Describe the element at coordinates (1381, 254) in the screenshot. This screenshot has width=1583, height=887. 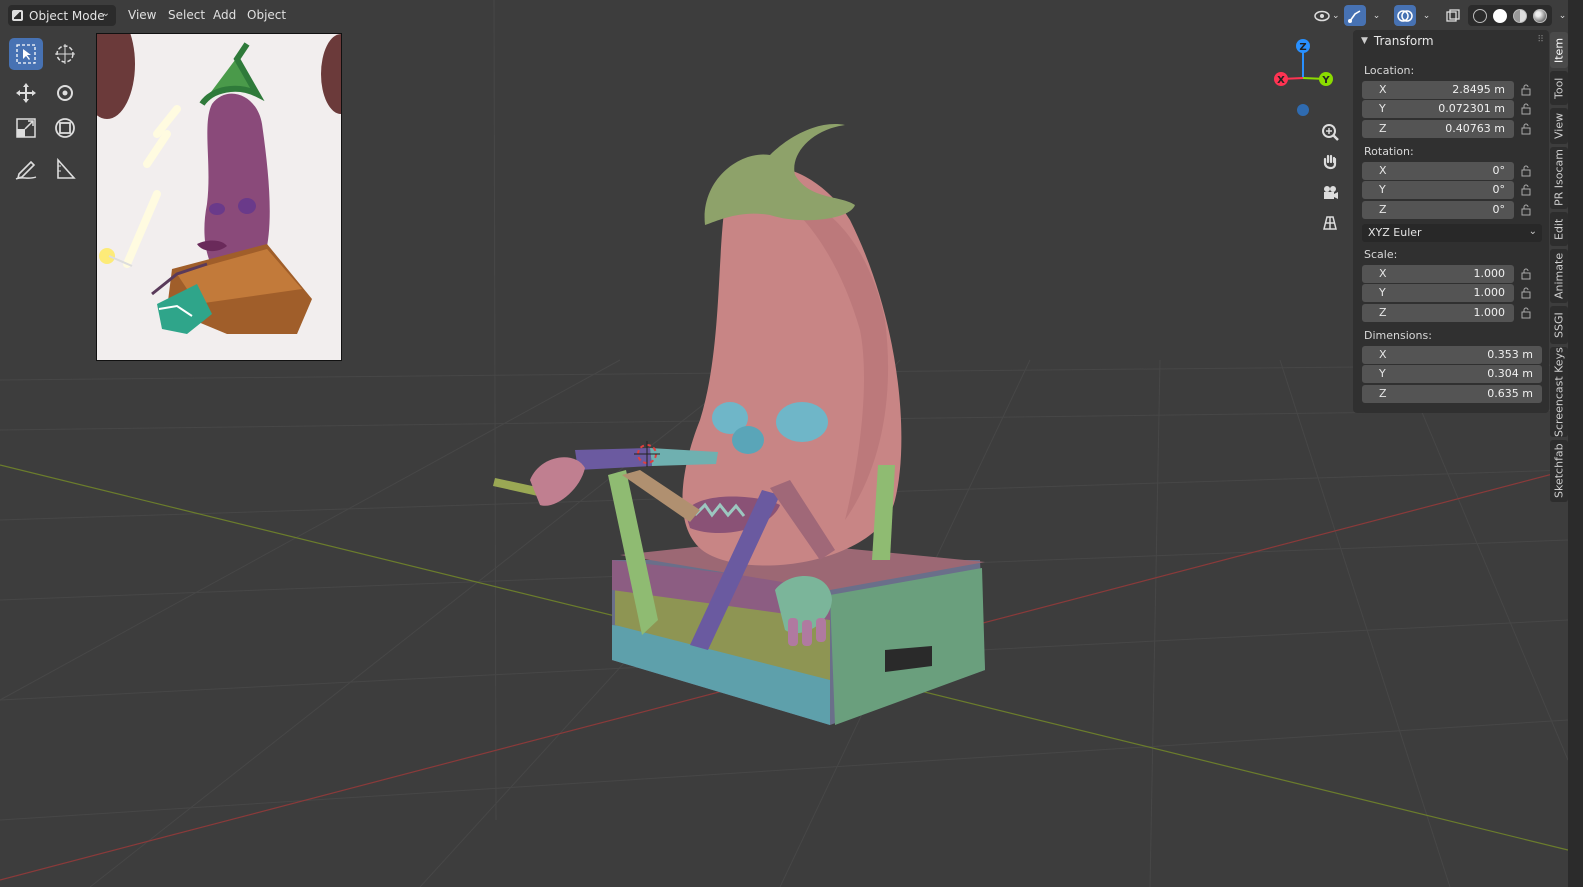
I see `scale-label: Scale:` at that location.